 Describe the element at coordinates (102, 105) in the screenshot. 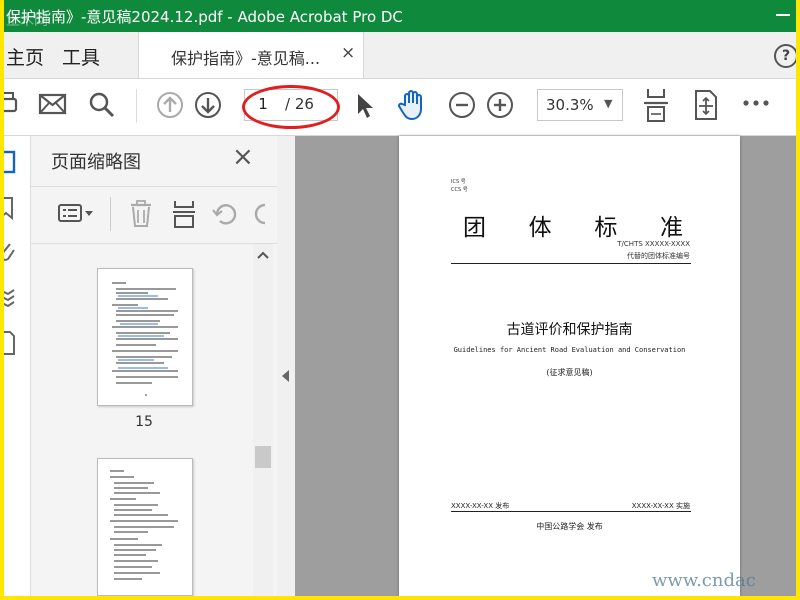

I see `search-icon` at that location.